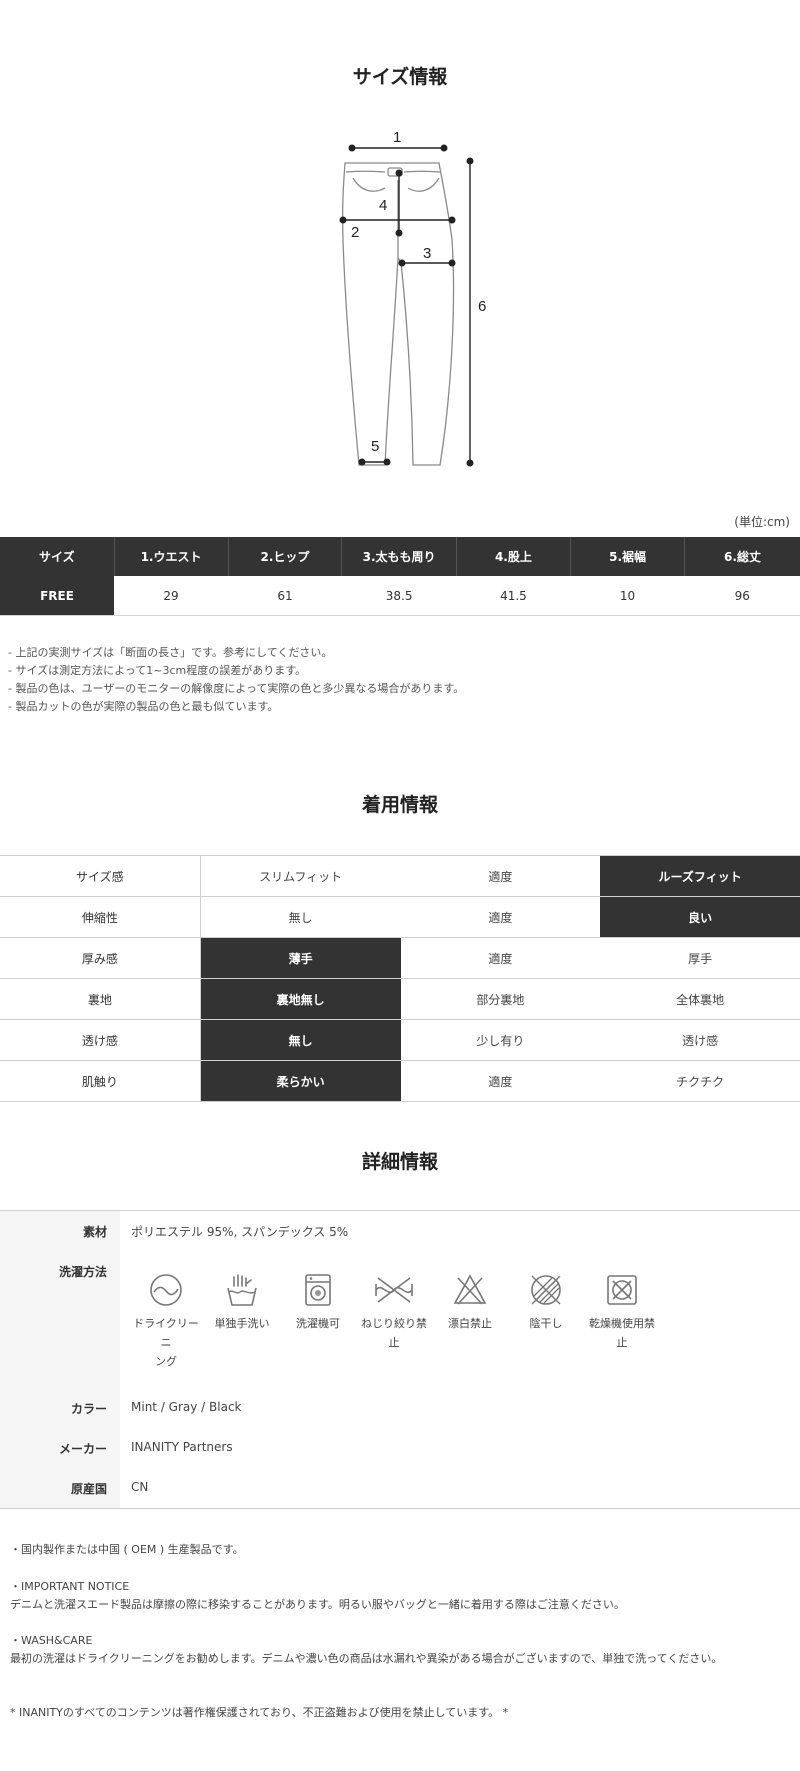 The width and height of the screenshot is (800, 1771). I want to click on wash-item-label: 洗濯機可, so click(318, 1323).